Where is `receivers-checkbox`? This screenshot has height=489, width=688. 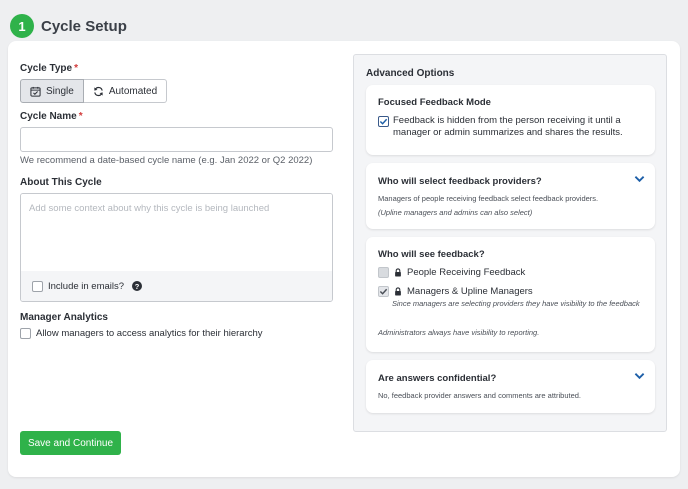 receivers-checkbox is located at coordinates (383, 272).